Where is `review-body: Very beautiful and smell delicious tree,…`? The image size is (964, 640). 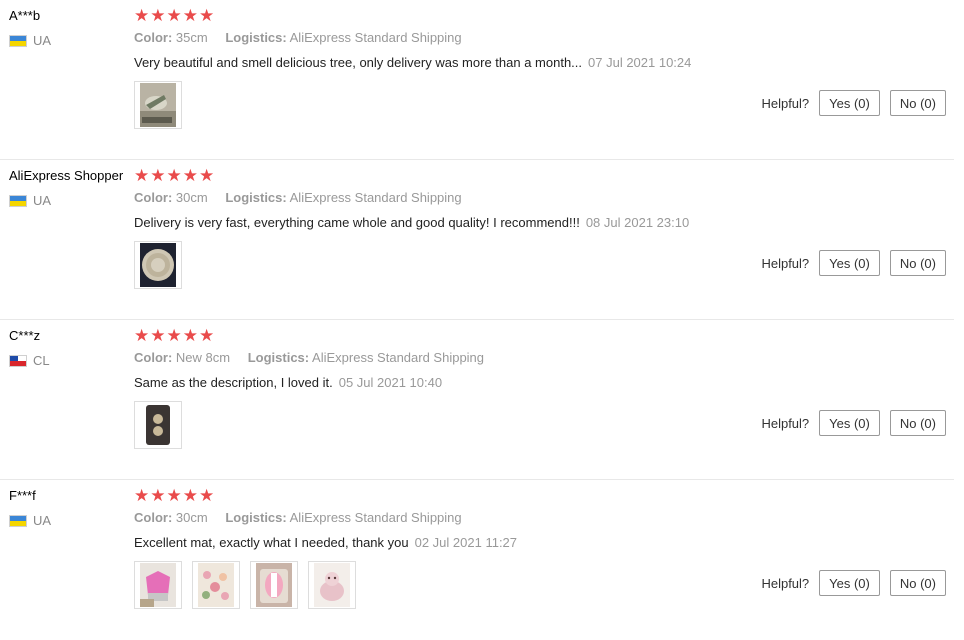
review-body: Very beautiful and smell delicious tree,… is located at coordinates (358, 62).